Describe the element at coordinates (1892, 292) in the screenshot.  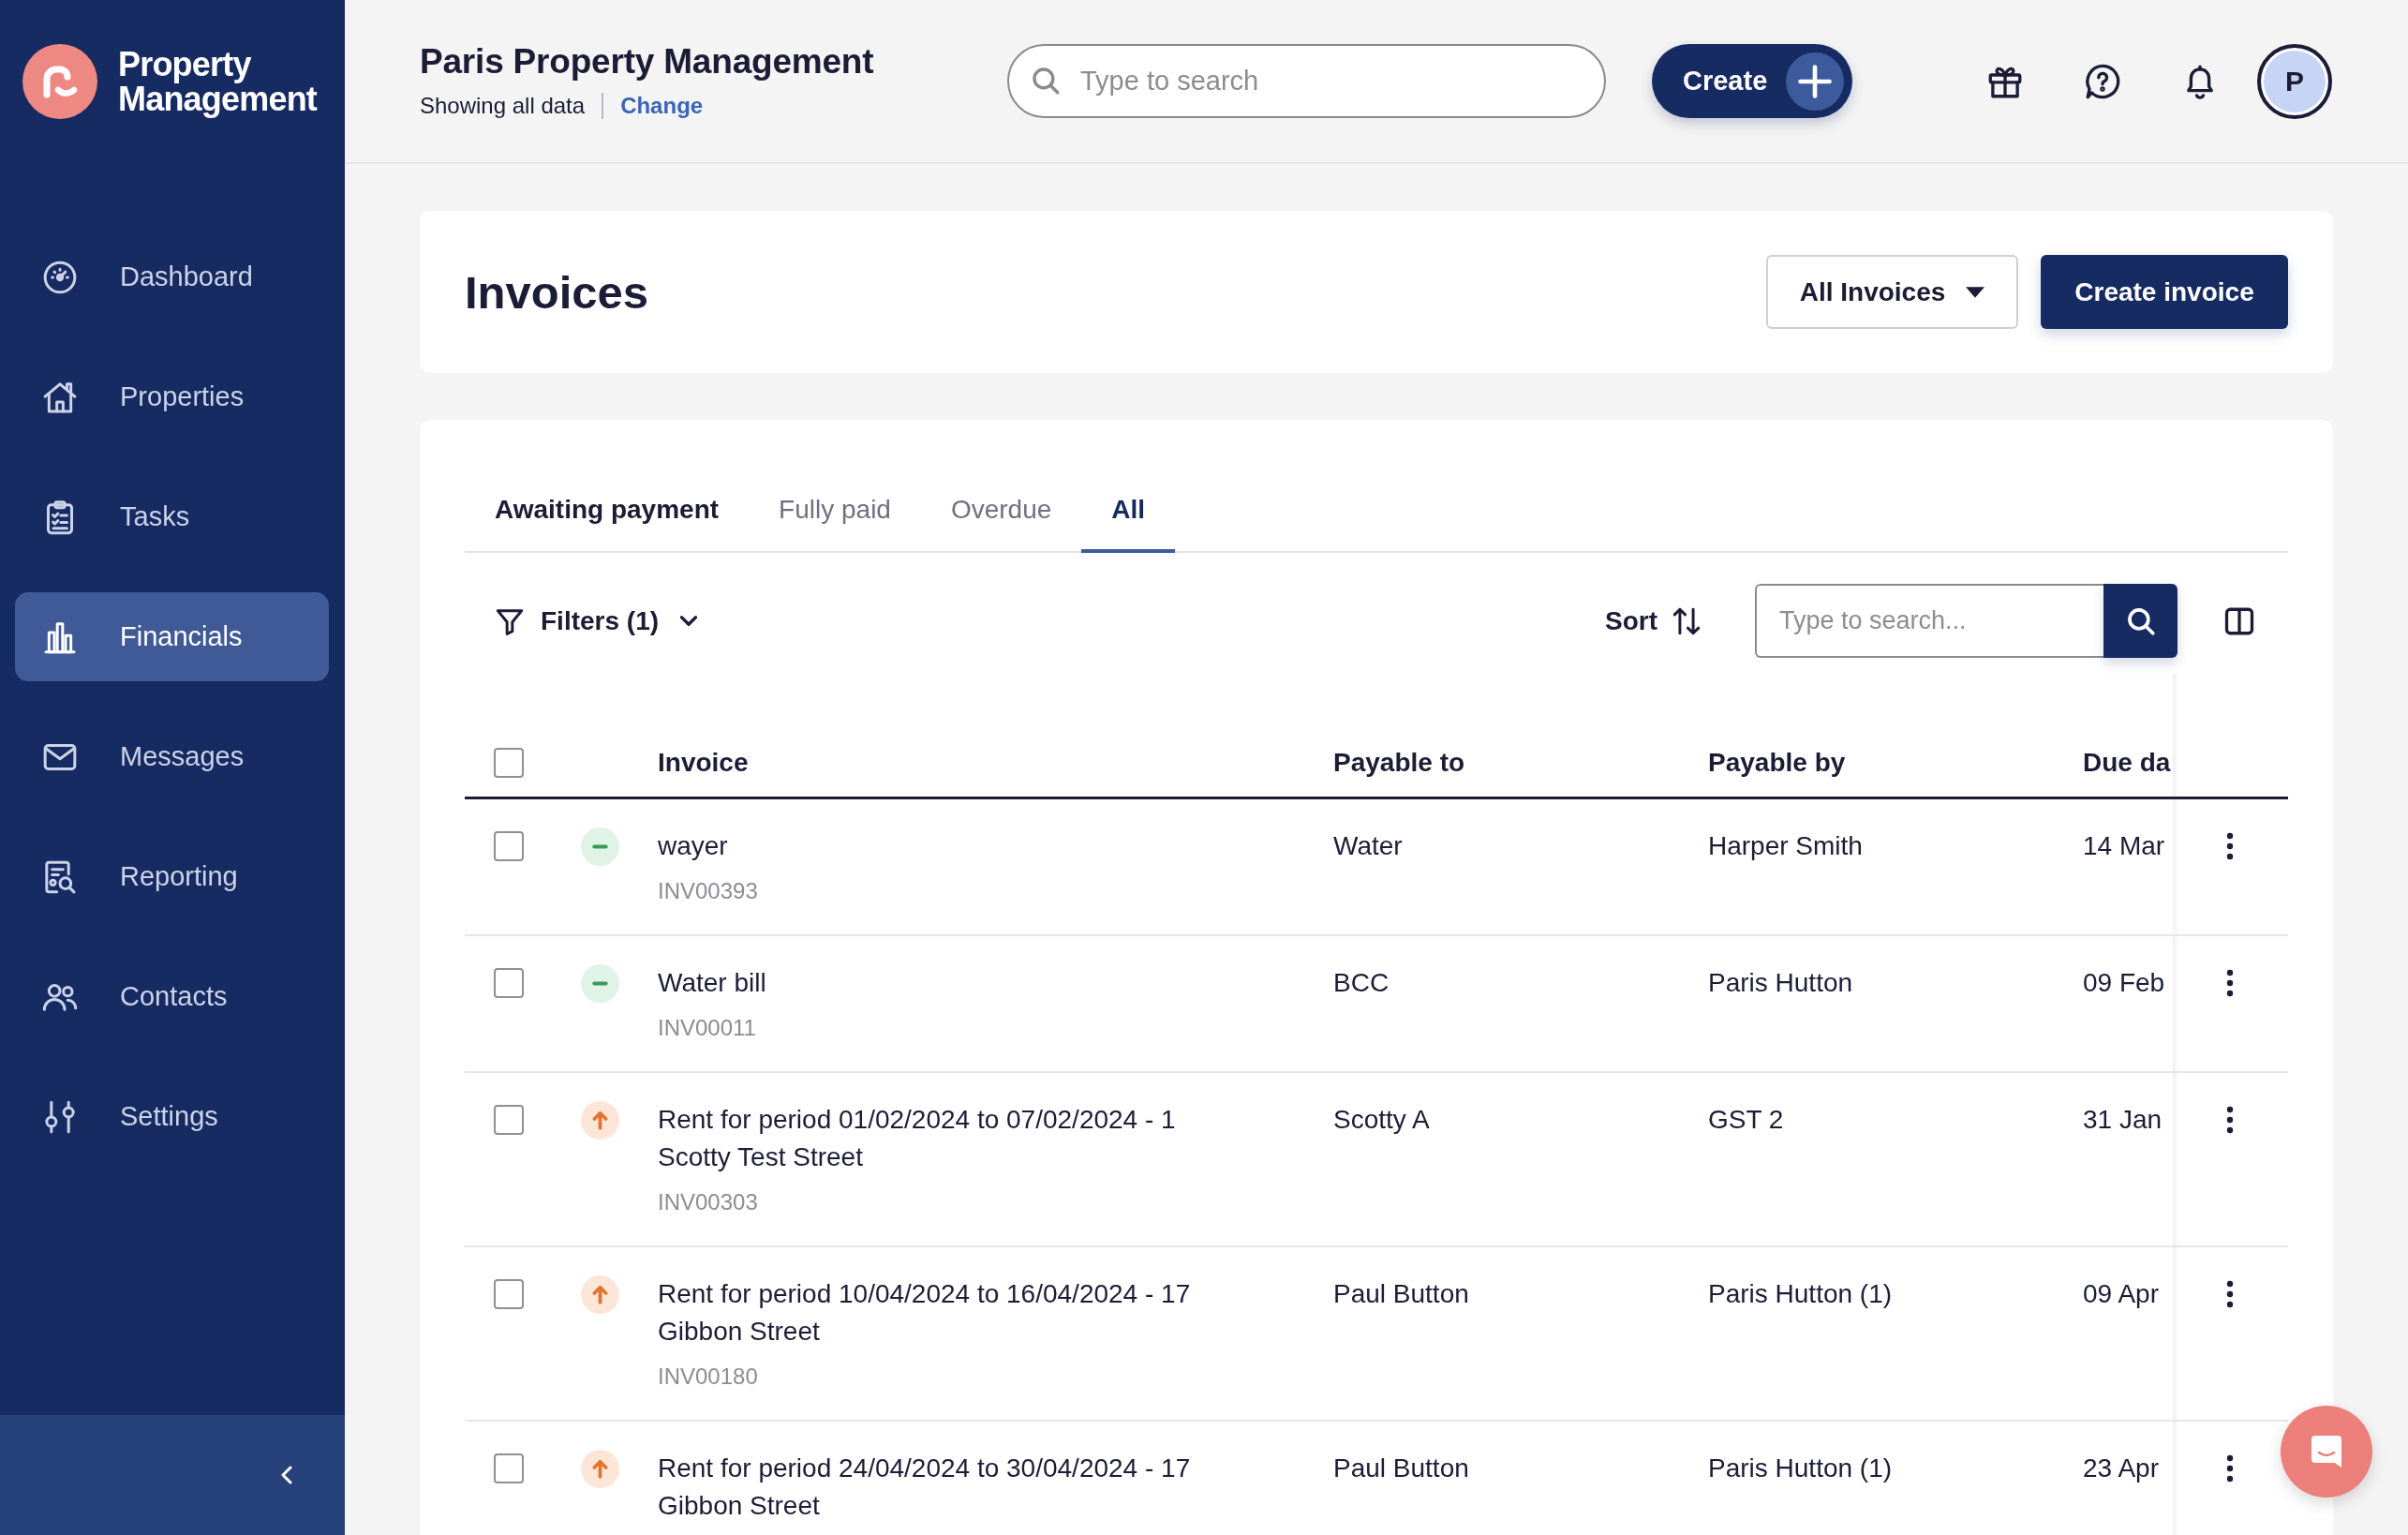
I see `invoice-view-dropdown: All Invoices` at that location.